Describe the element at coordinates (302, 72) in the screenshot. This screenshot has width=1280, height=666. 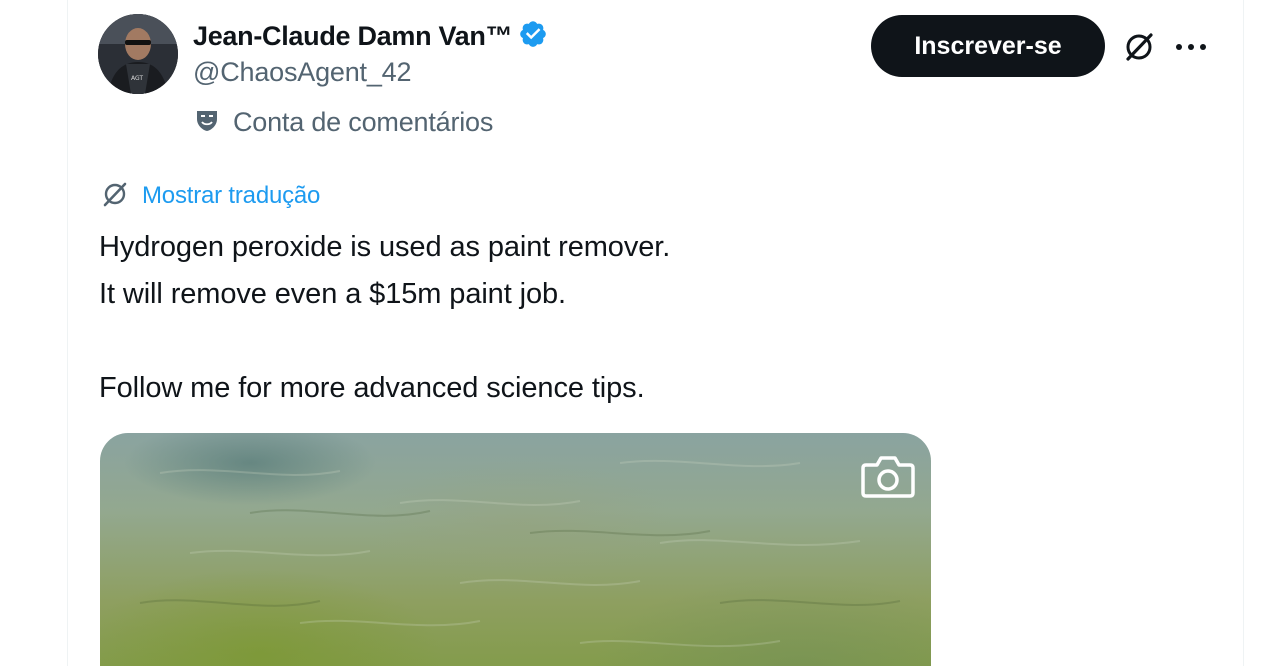
I see `user-handle: @ChaosAgent_42` at that location.